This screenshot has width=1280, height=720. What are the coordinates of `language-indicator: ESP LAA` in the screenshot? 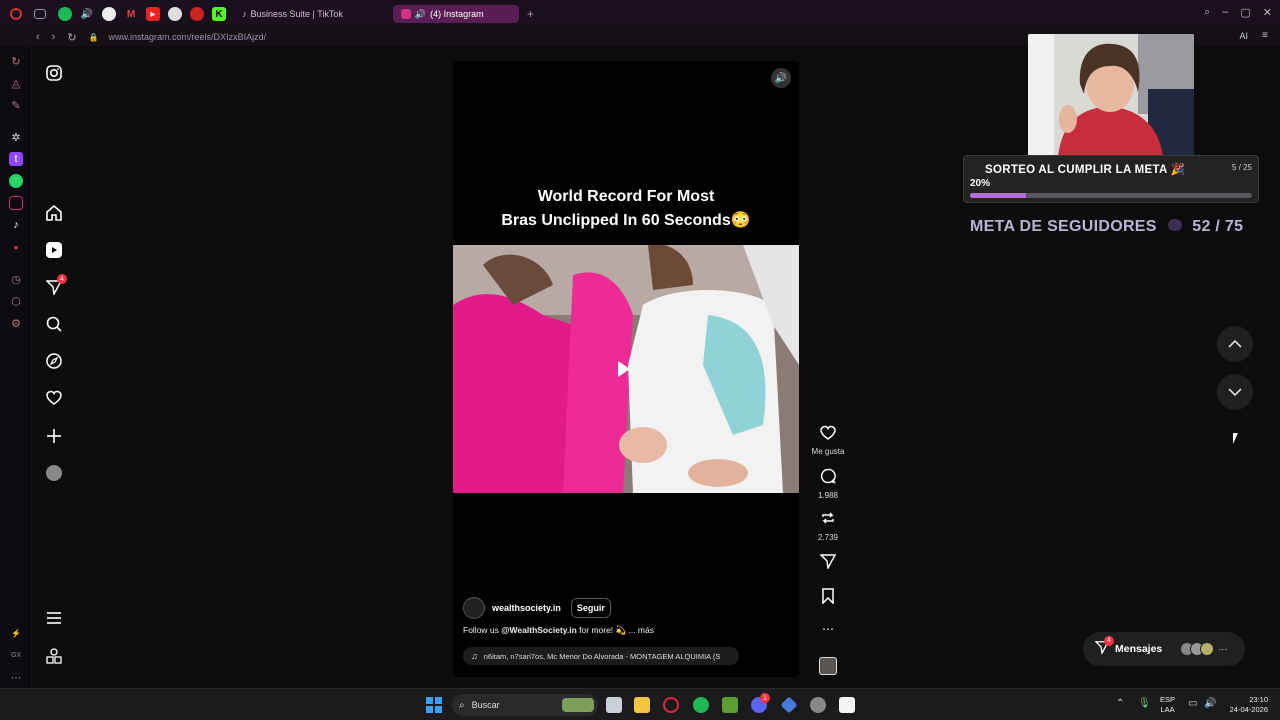 It's located at (1167, 705).